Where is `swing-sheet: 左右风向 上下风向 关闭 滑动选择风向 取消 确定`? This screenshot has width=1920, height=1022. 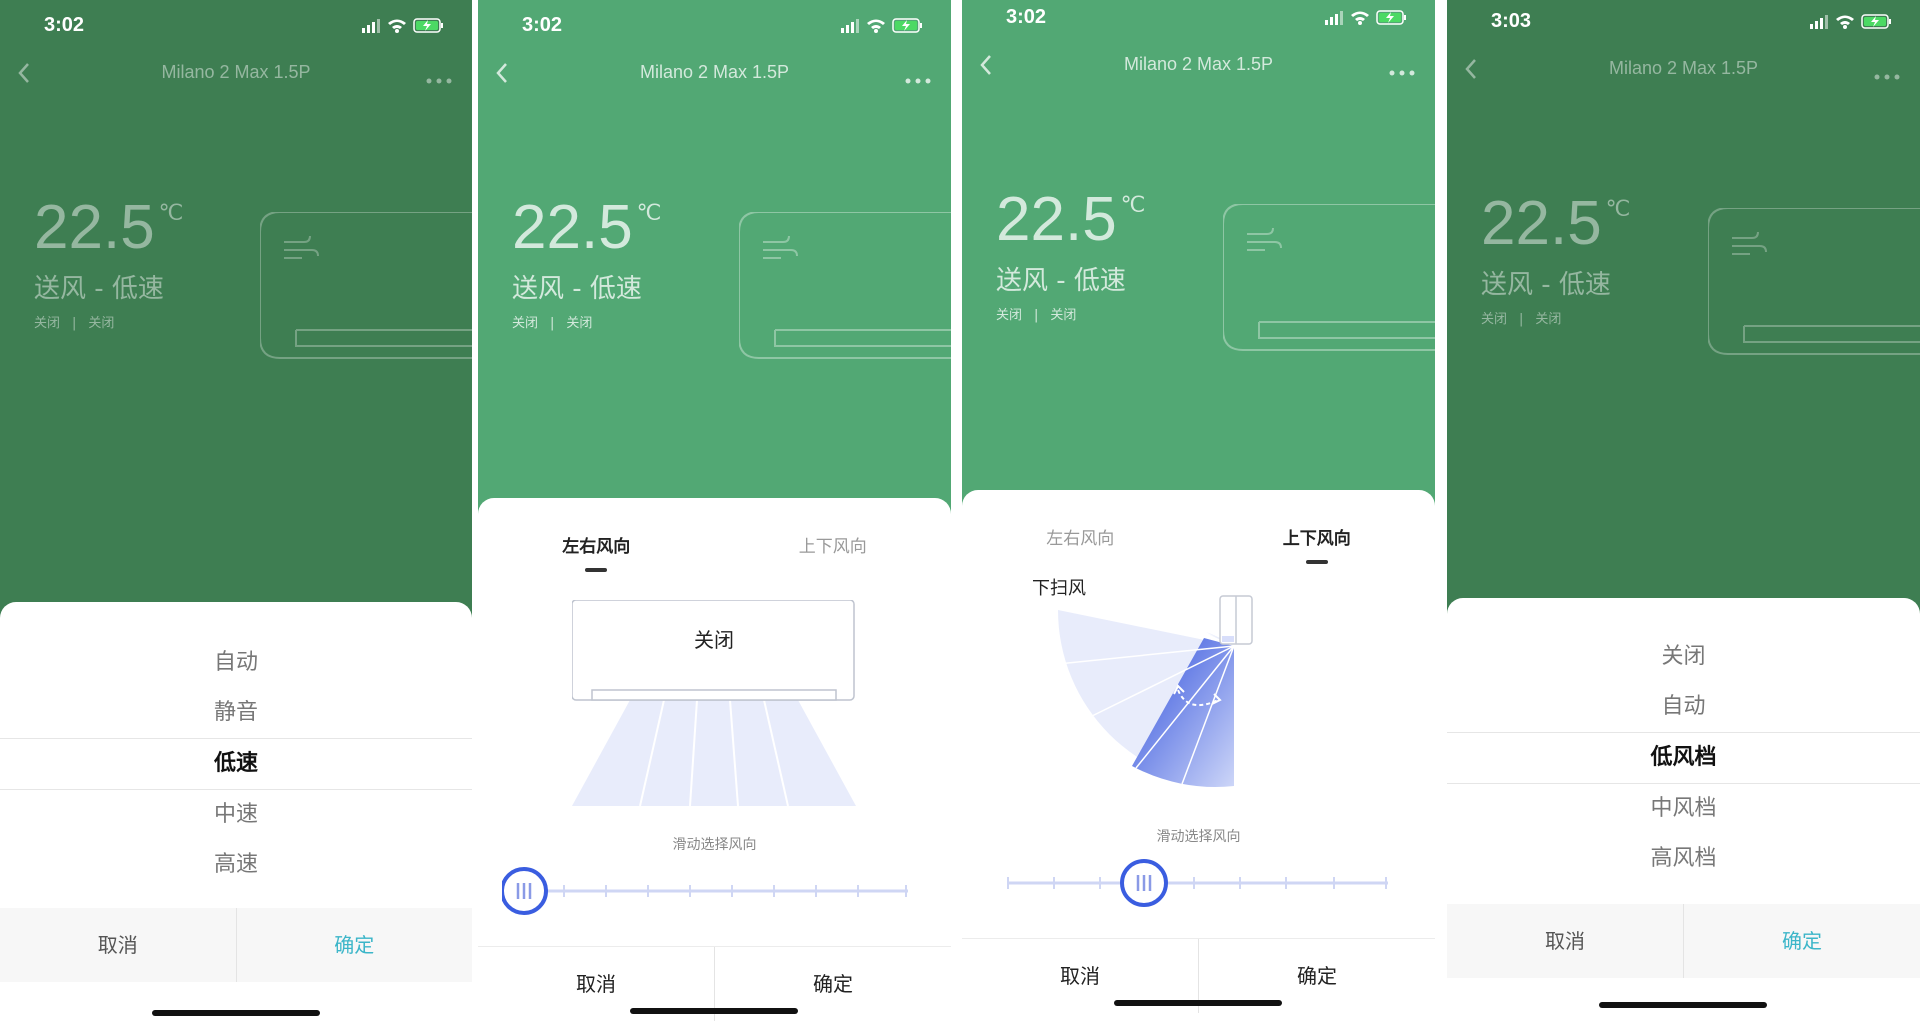
swing-sheet: 左右风向 上下风向 关闭 滑动选择风向 取消 确定 is located at coordinates (714, 760).